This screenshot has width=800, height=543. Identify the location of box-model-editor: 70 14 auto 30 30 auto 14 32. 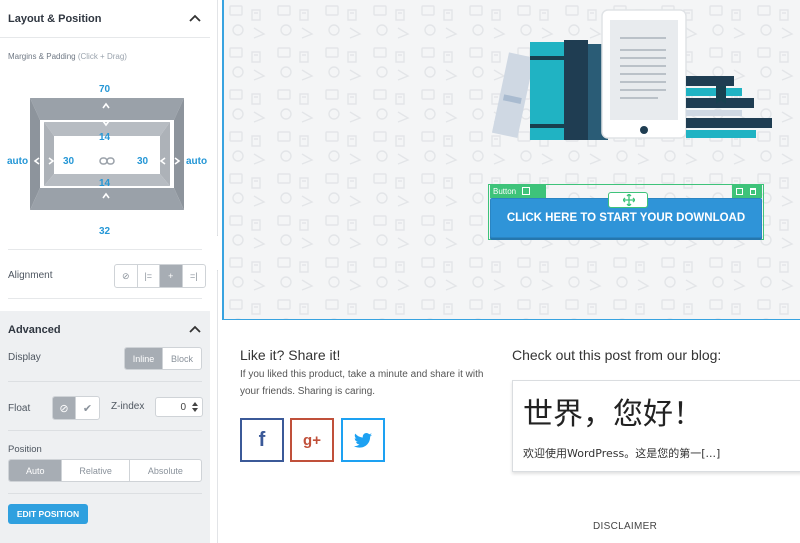
(105, 162).